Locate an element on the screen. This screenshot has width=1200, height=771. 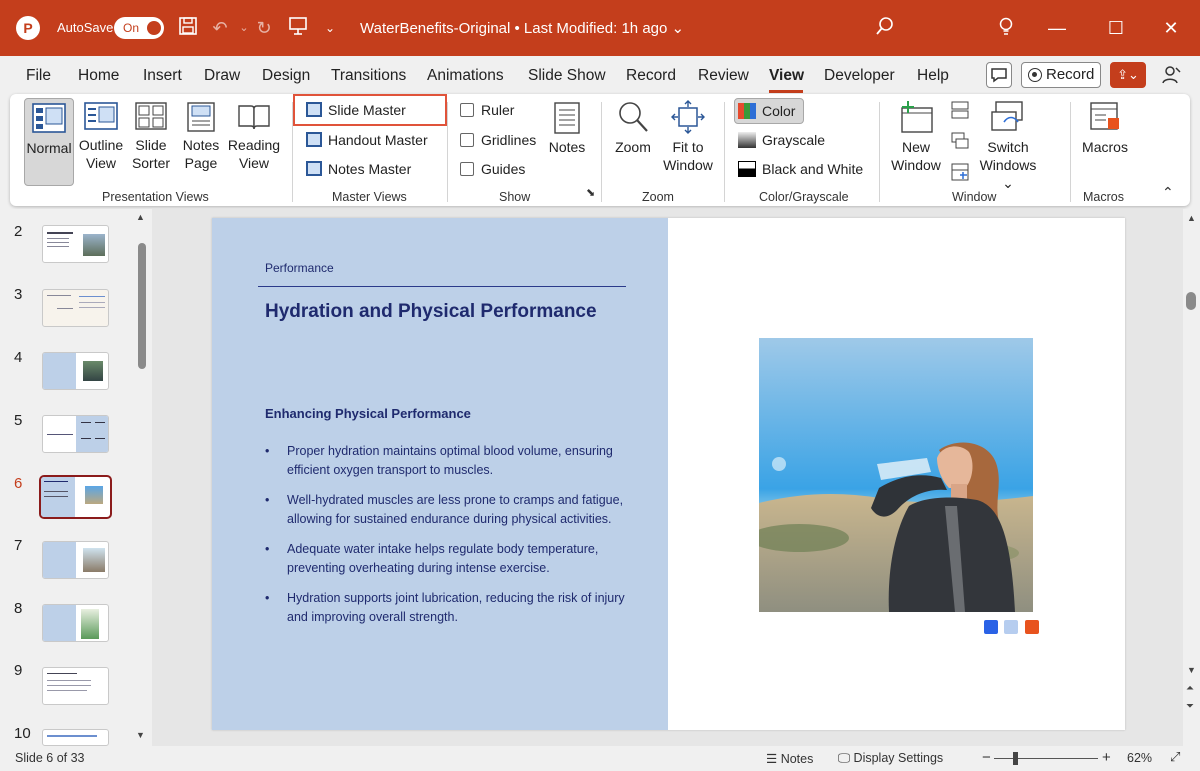
color-button: Color is located at coordinates (766, 111).